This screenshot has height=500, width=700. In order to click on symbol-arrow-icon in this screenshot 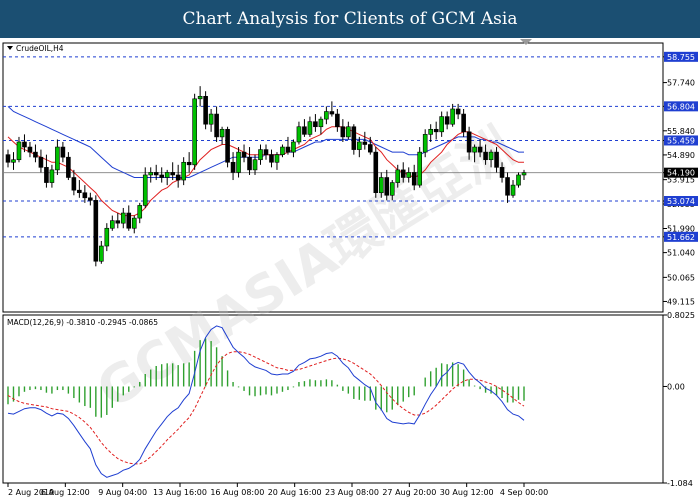, I will do `click(10, 48)`.